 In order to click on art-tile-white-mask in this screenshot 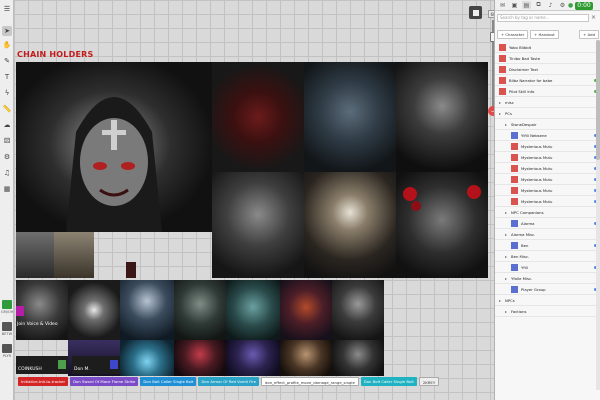, I will do `click(350, 225)`.